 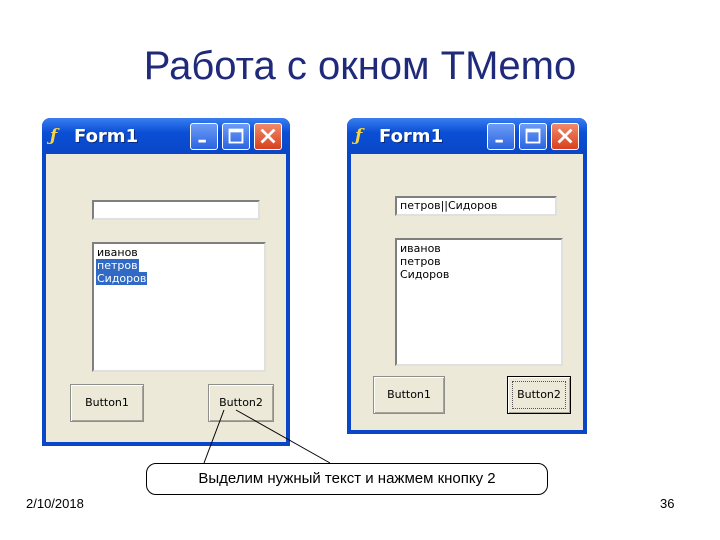 I want to click on slide-date: 2/10/2018, so click(x=55, y=503).